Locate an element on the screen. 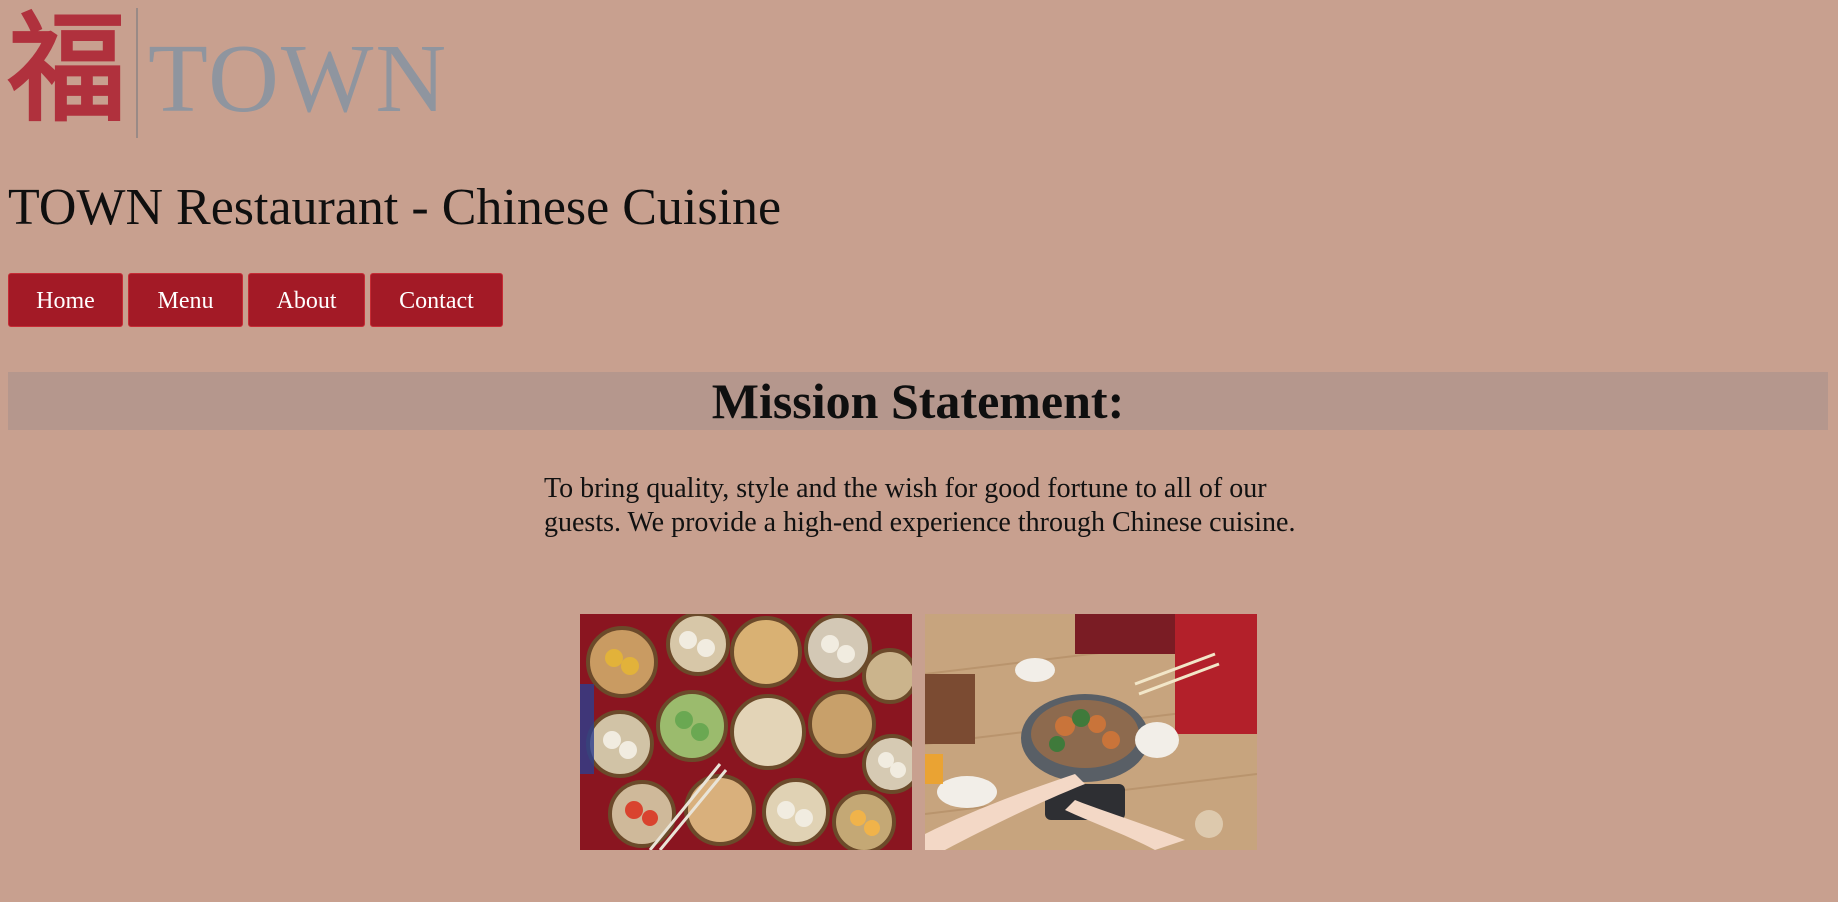 This screenshot has width=1838, height=902. logo-divider is located at coordinates (137, 73).